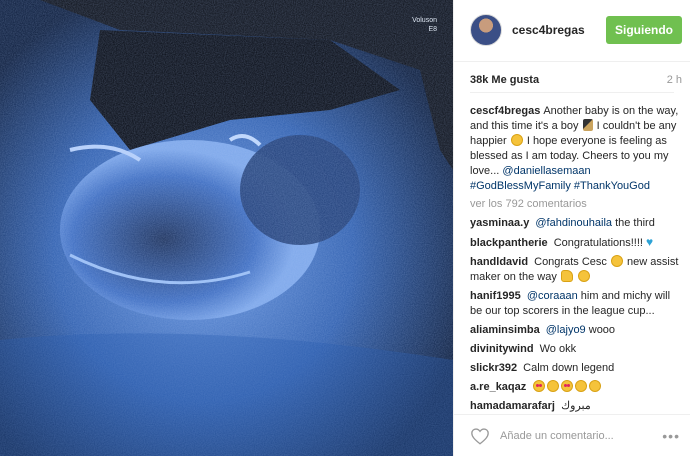  What do you see at coordinates (558, 349) in the screenshot?
I see `comment-text: Wo okk` at bounding box center [558, 349].